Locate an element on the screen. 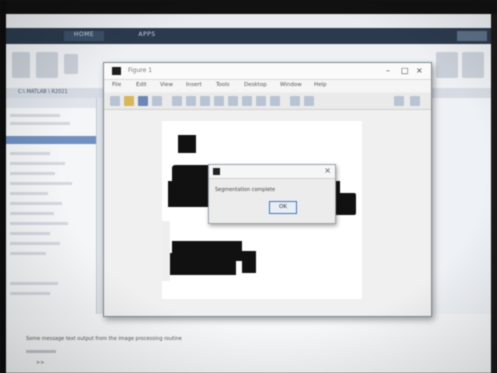 The height and width of the screenshot is (373, 497). menu-file: File is located at coordinates (116, 85).